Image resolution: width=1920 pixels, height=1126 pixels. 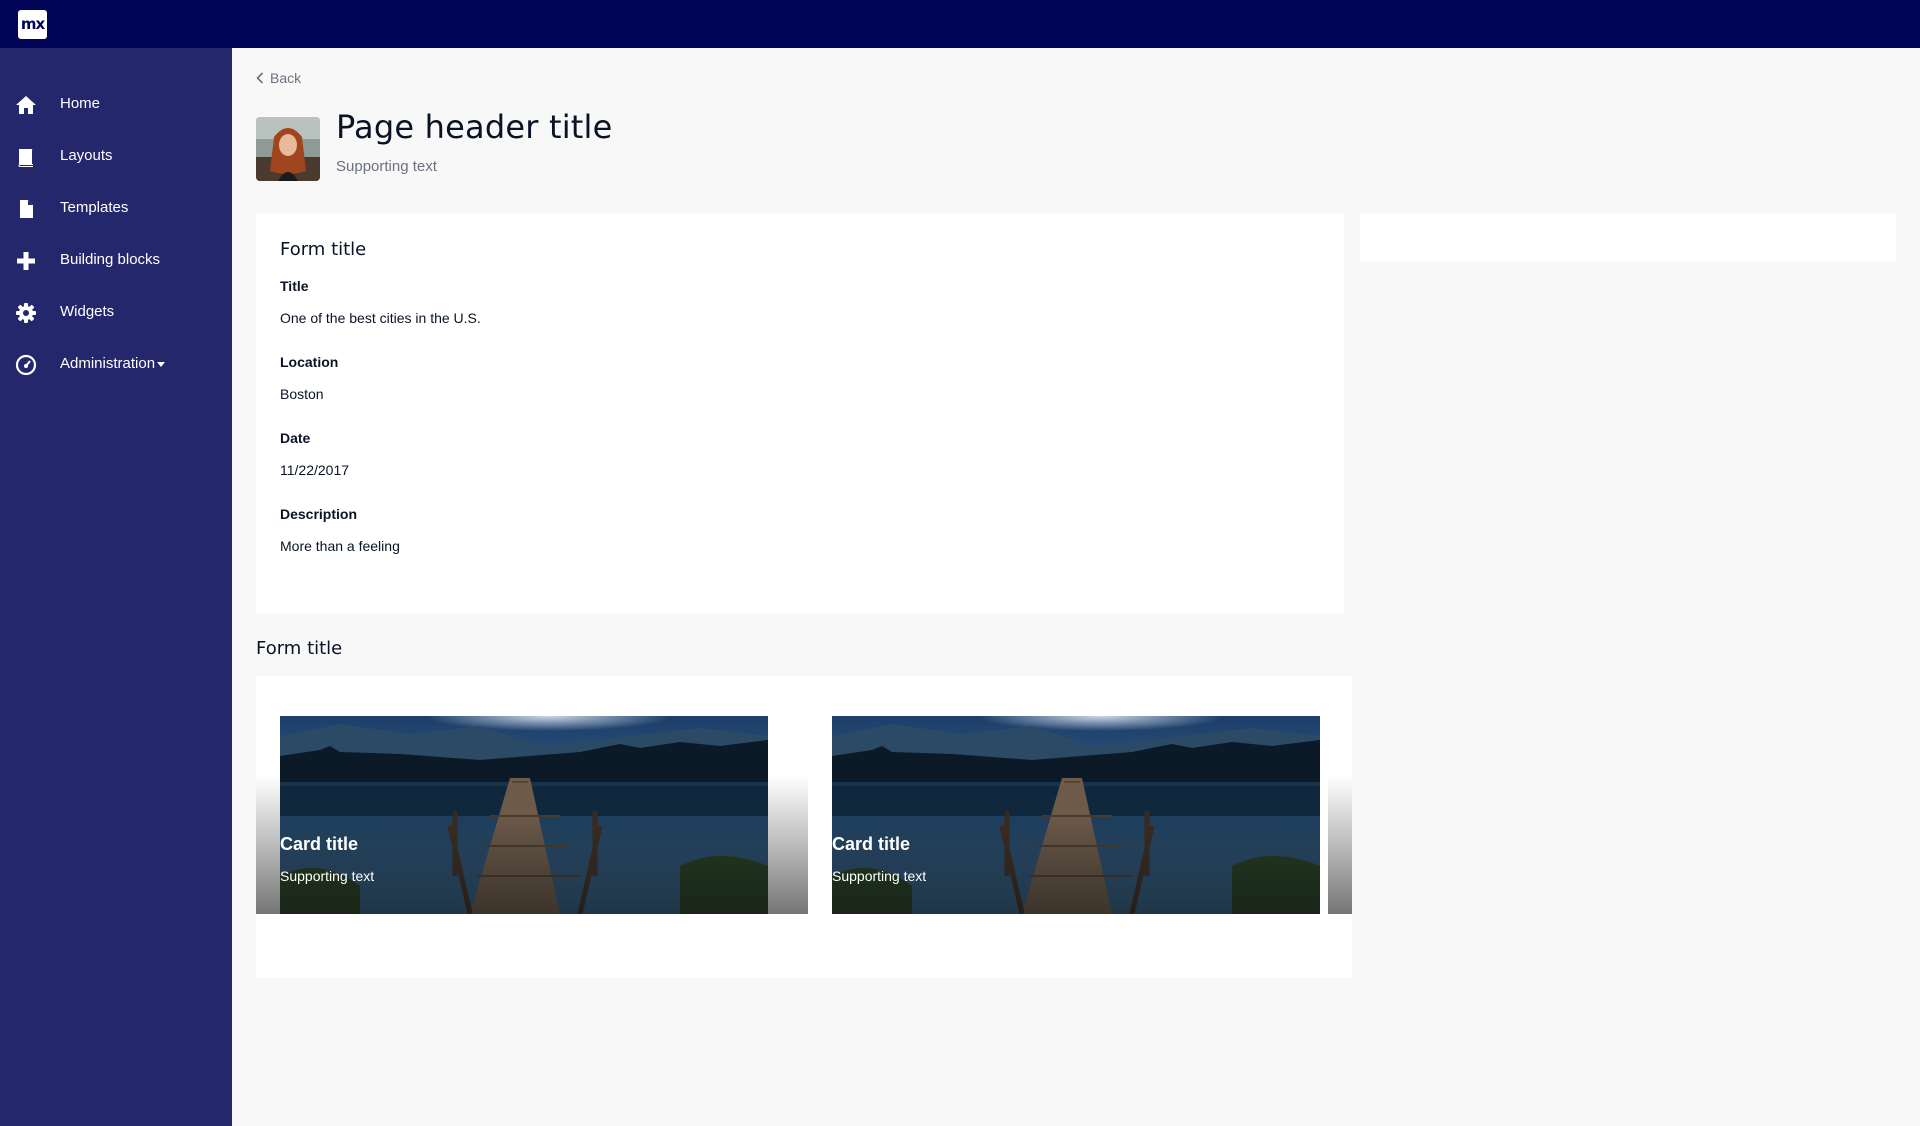 What do you see at coordinates (380, 318) in the screenshot?
I see `field-value-title: One of the best cities in the U.S.` at bounding box center [380, 318].